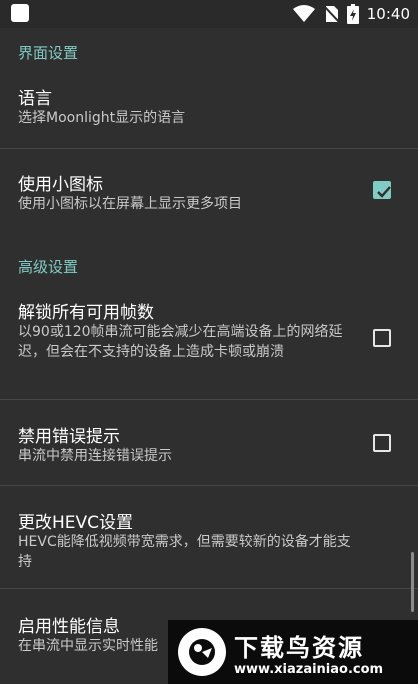 This screenshot has height=684, width=418. Describe the element at coordinates (202, 652) in the screenshot. I see `bird-logo-icon` at that location.